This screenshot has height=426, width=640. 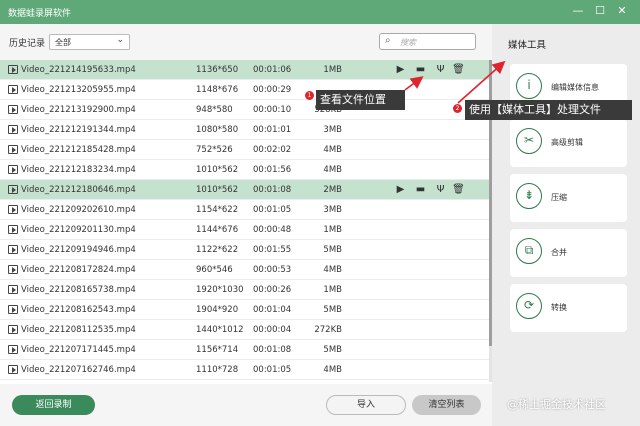 I want to click on maximize-button: ☐, so click(x=600, y=11).